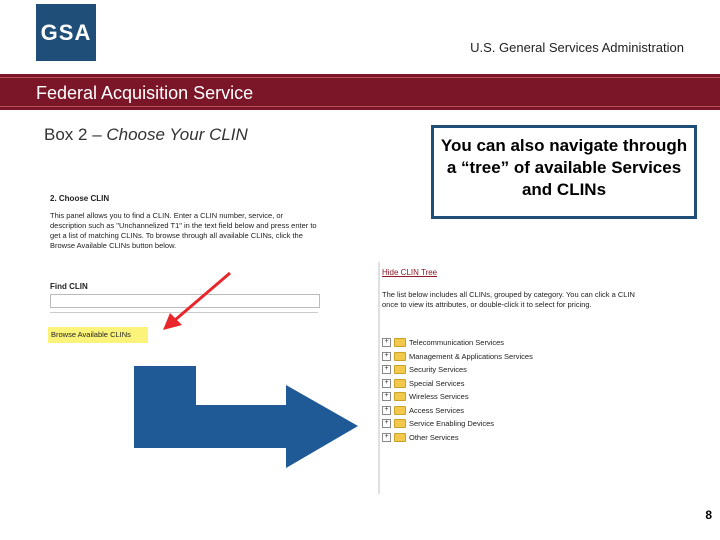 The width and height of the screenshot is (720, 540). Describe the element at coordinates (708, 515) in the screenshot. I see `page-number: 8` at that location.